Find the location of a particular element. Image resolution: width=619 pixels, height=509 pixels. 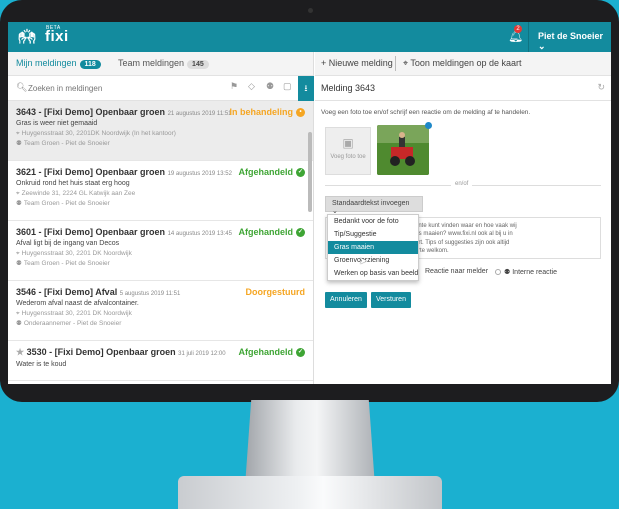

count-badge: 145 is located at coordinates (198, 64).